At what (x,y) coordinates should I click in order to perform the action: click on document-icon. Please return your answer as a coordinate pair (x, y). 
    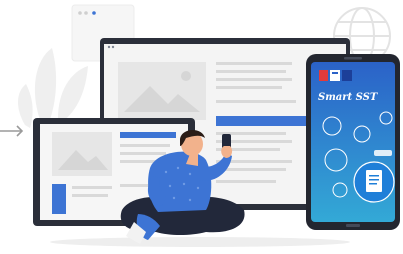
    Looking at the image, I should click on (374, 182).